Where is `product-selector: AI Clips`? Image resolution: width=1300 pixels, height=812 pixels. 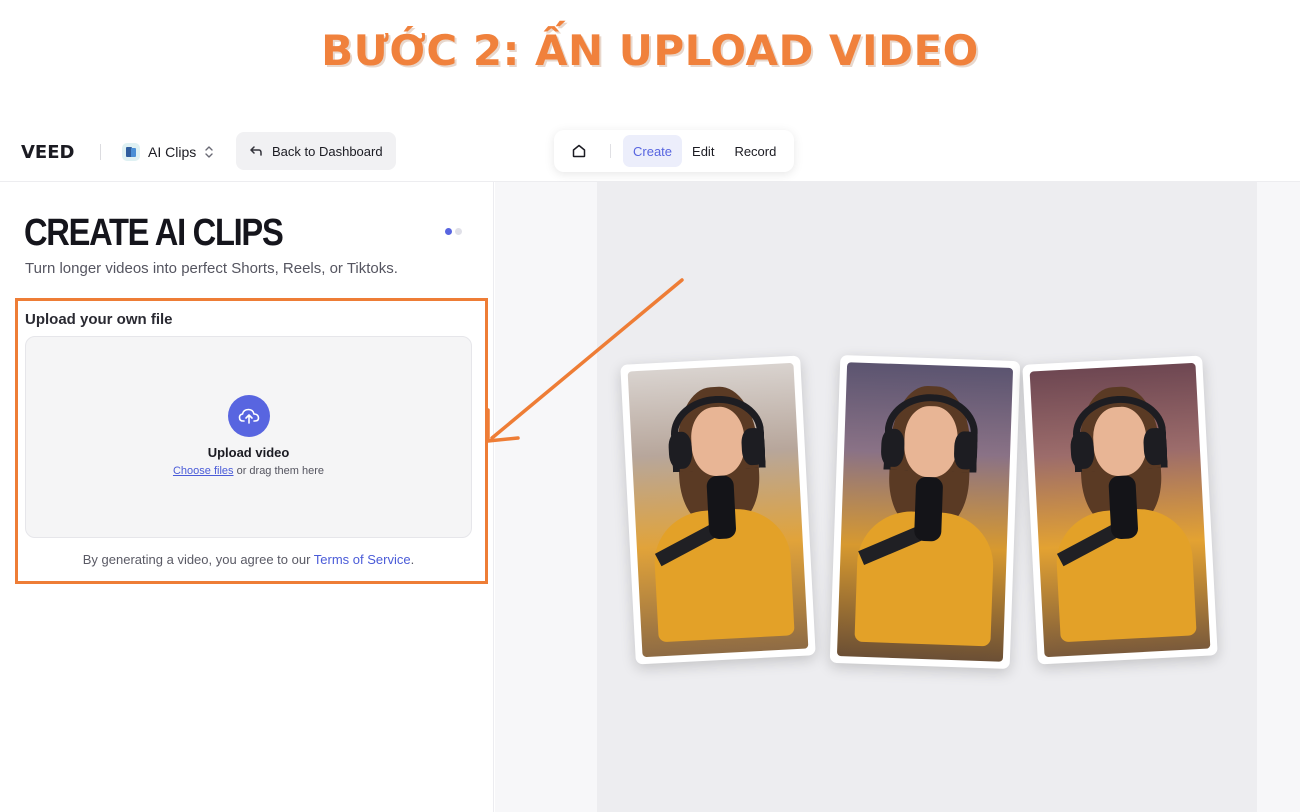
product-selector: AI Clips is located at coordinates (168, 152).